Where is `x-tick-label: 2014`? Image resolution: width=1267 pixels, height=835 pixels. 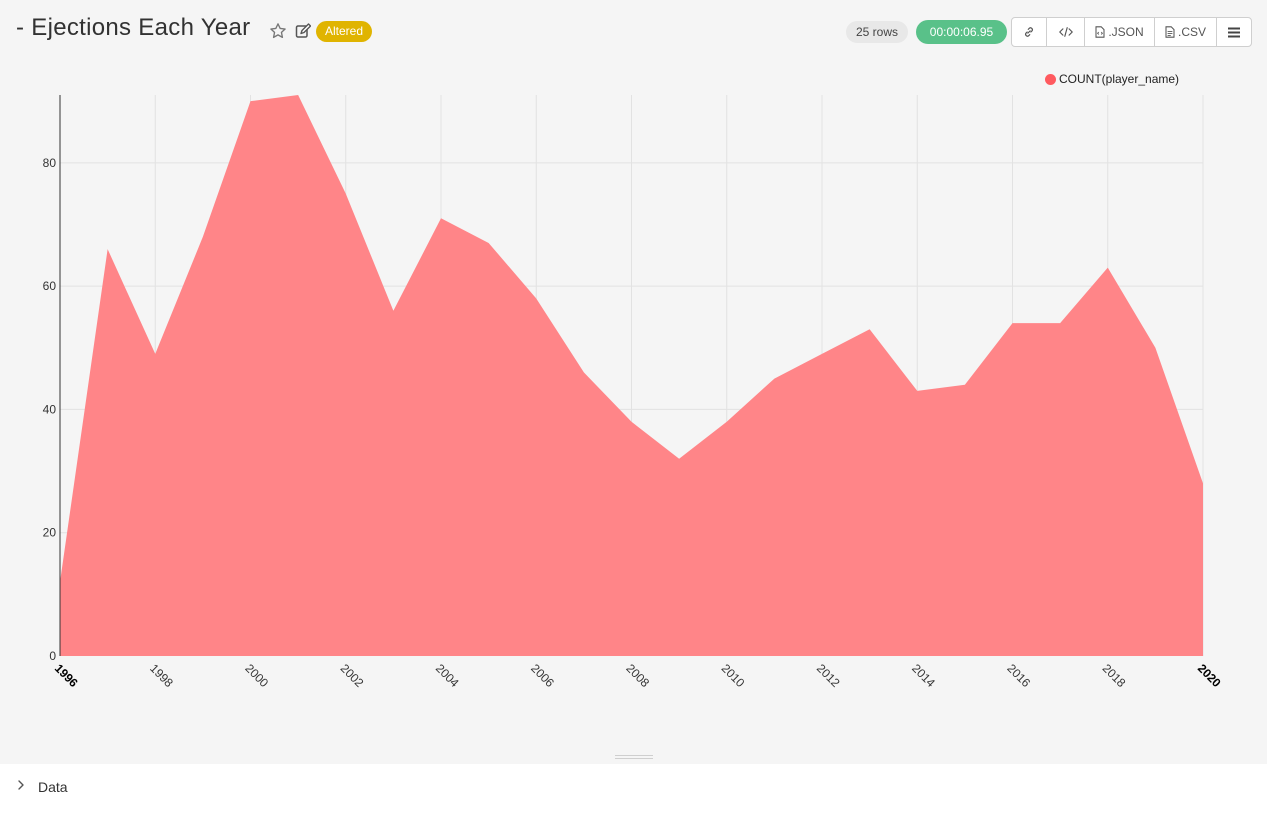 x-tick-label: 2014 is located at coordinates (923, 675).